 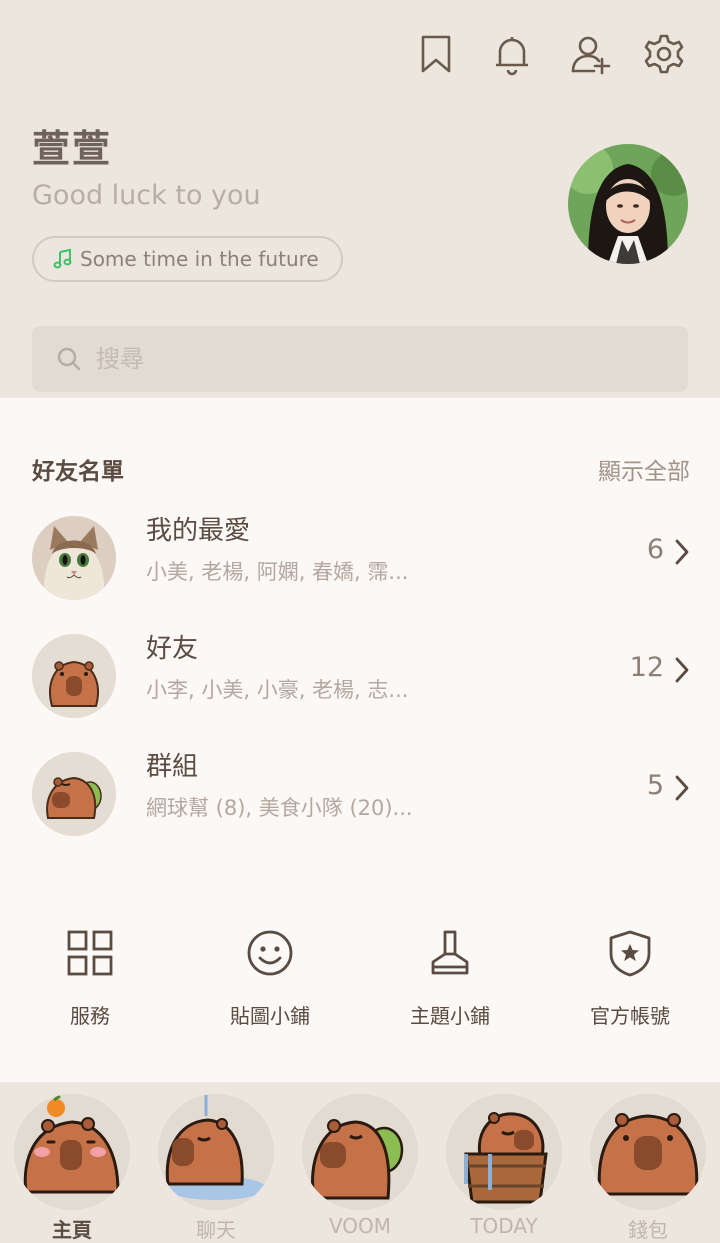 I want to click on friends-section-title: 好友名單, so click(x=78, y=472).